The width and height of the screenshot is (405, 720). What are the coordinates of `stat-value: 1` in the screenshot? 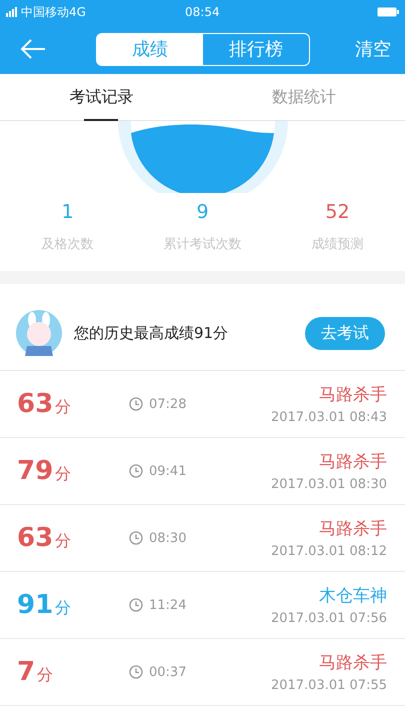 It's located at (67, 212).